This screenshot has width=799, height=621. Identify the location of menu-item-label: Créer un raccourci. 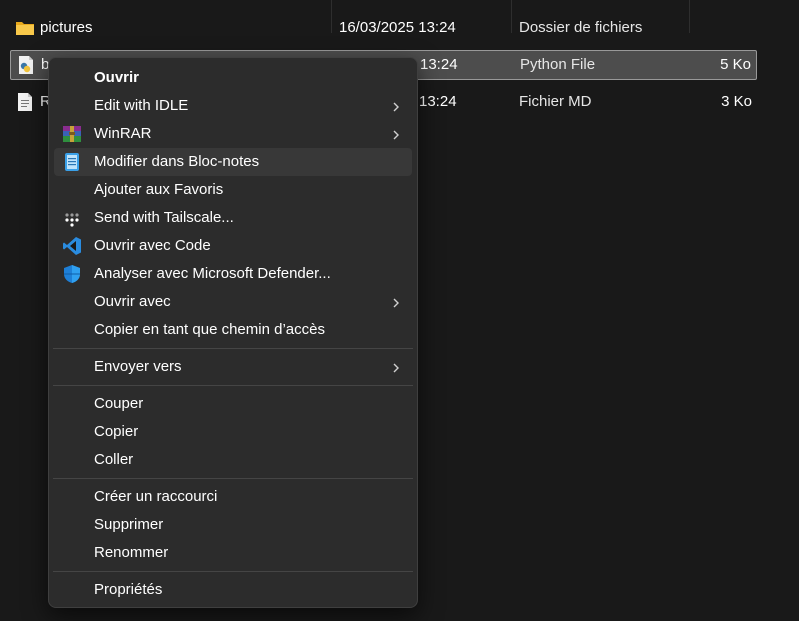
(156, 496).